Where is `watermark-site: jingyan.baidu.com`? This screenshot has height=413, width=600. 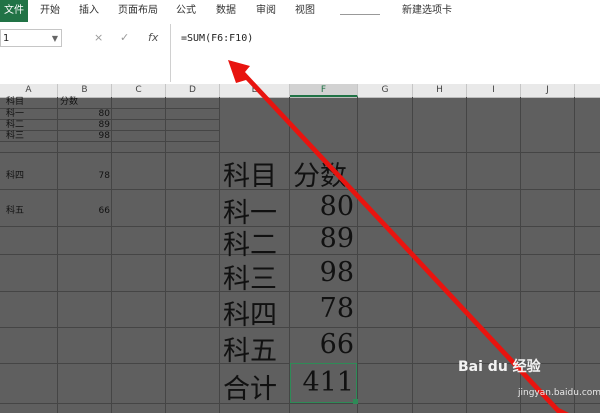
watermark-site: jingyan.baidu.com is located at coordinates (559, 393).